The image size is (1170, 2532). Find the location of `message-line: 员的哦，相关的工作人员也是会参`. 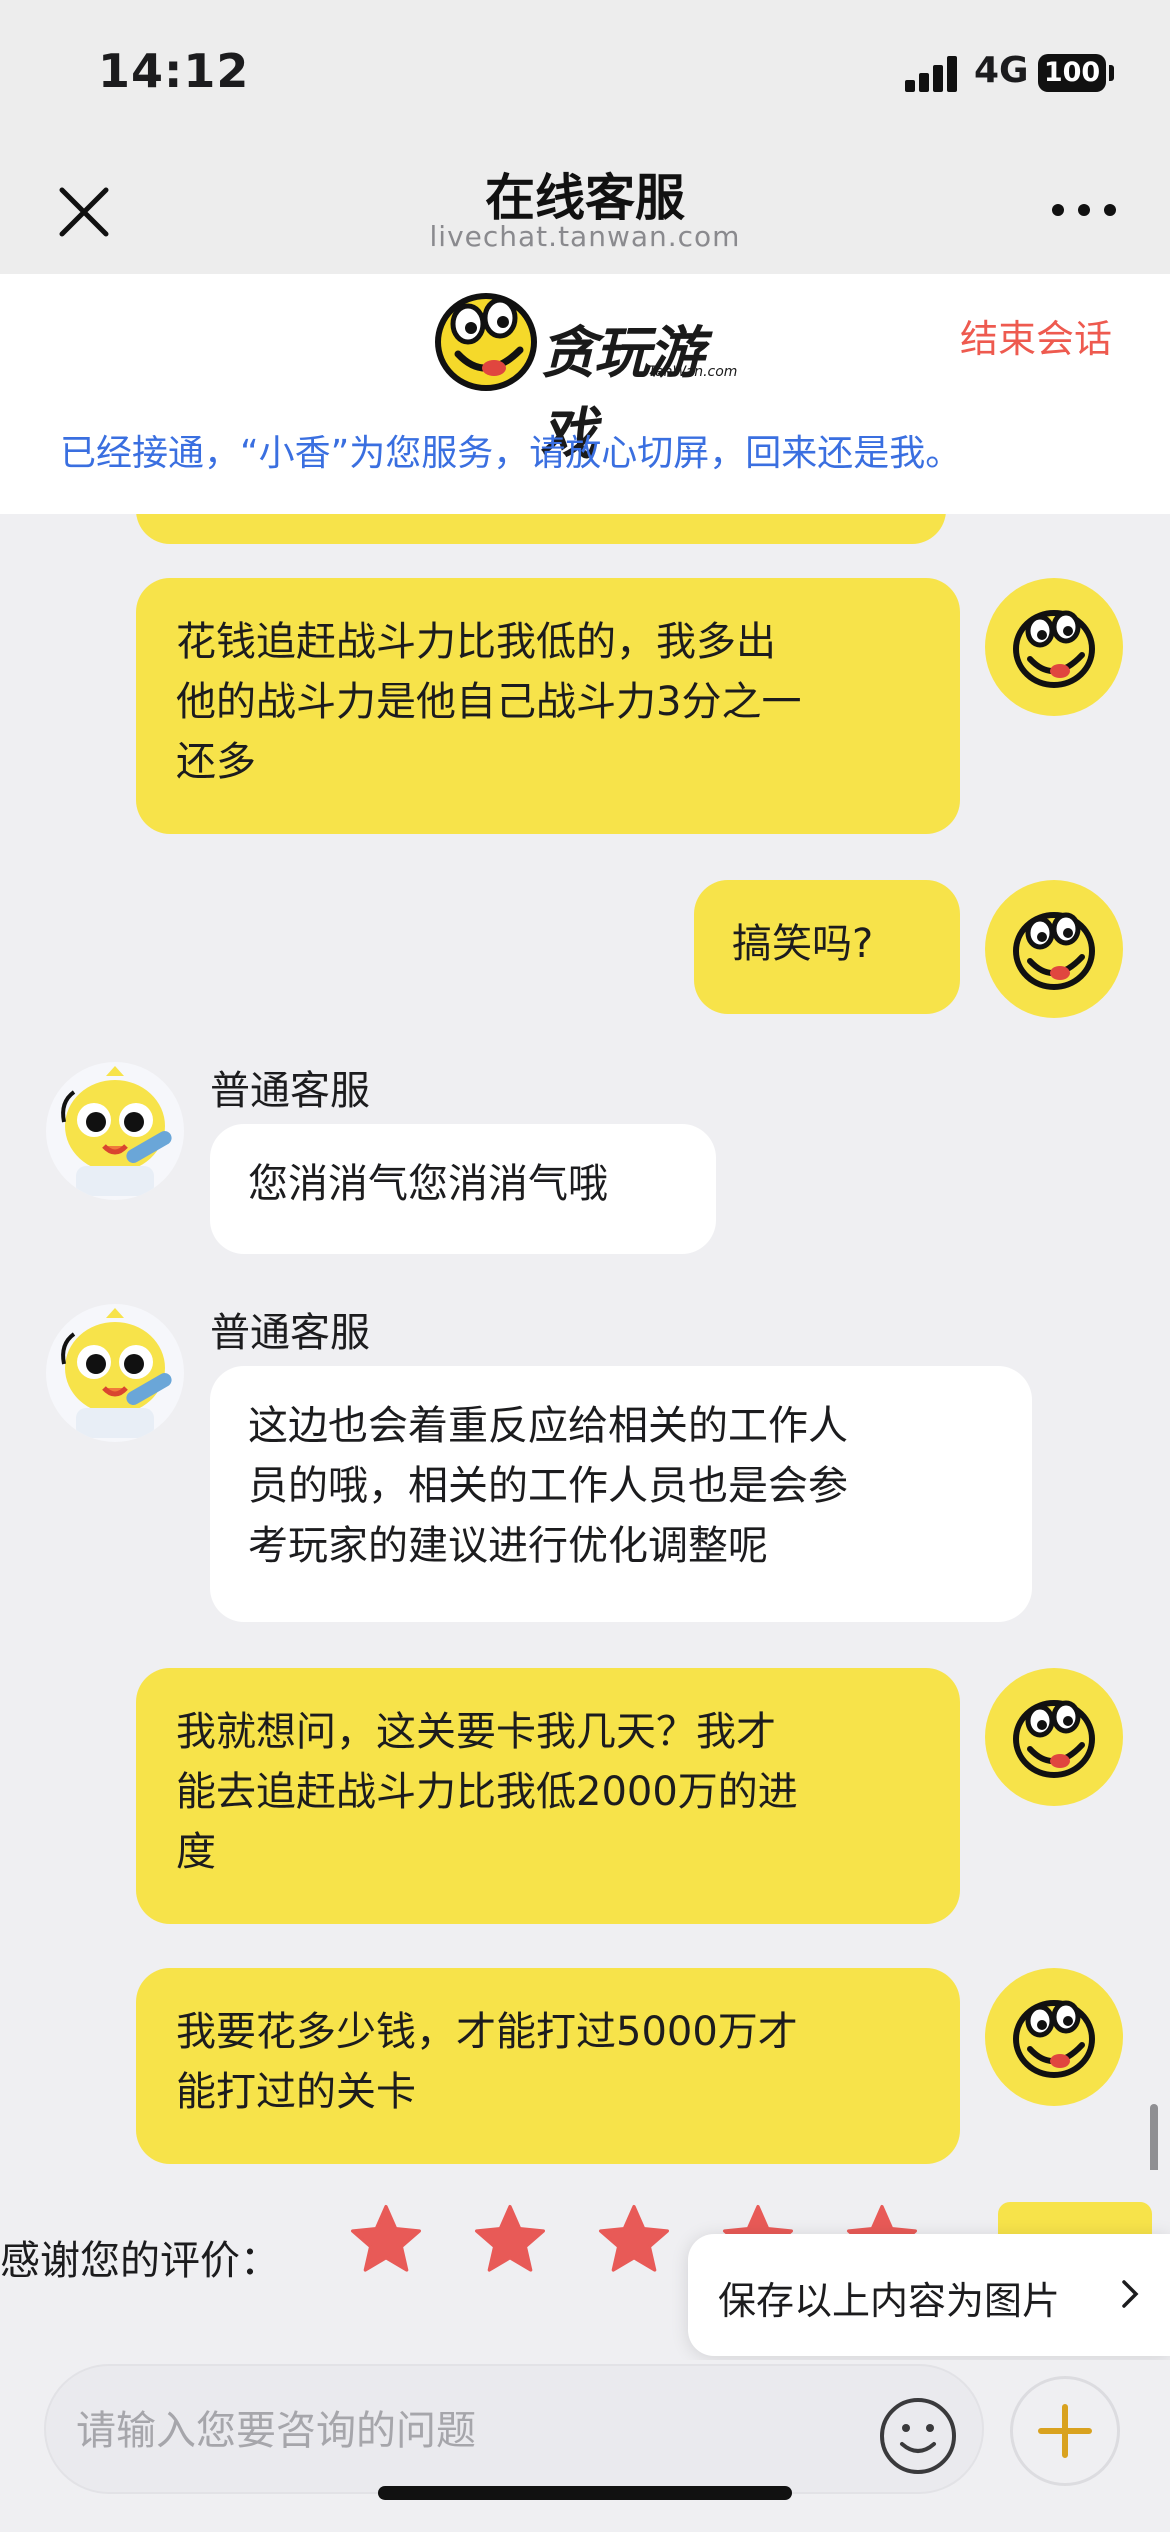

message-line: 员的哦，相关的工作人员也是会参 is located at coordinates (548, 1486).